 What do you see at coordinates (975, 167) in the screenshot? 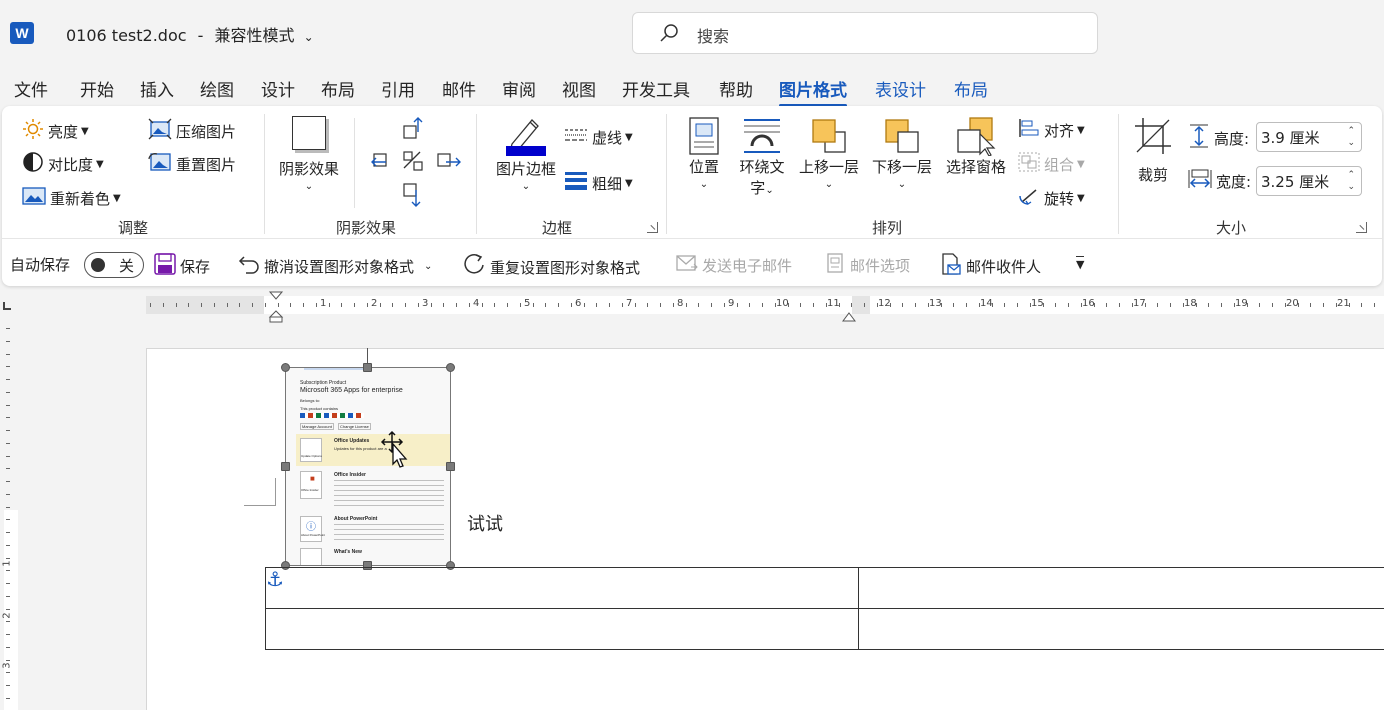
I see `selection-pane-label: 选择窗格` at bounding box center [975, 167].